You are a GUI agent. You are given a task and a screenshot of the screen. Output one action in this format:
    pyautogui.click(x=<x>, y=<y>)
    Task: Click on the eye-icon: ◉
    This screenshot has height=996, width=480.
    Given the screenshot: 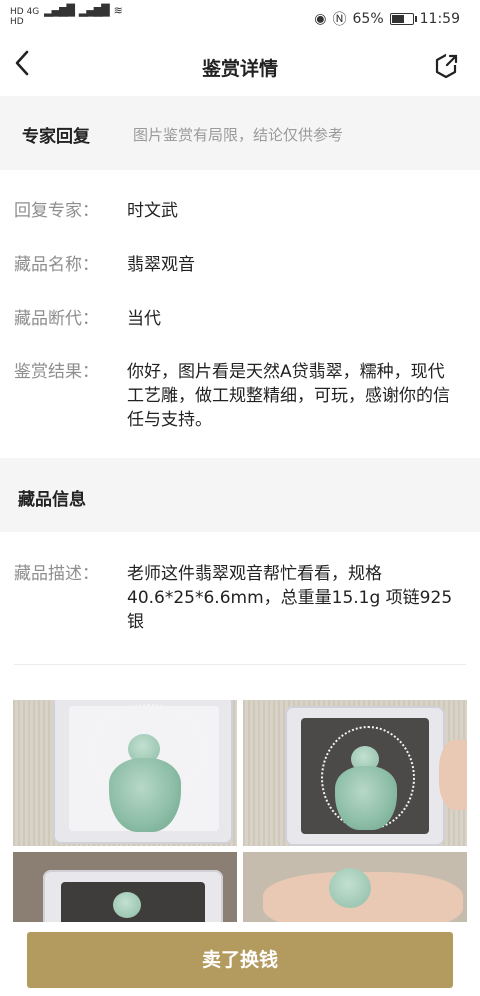 What is the action you would take?
    pyautogui.click(x=320, y=19)
    